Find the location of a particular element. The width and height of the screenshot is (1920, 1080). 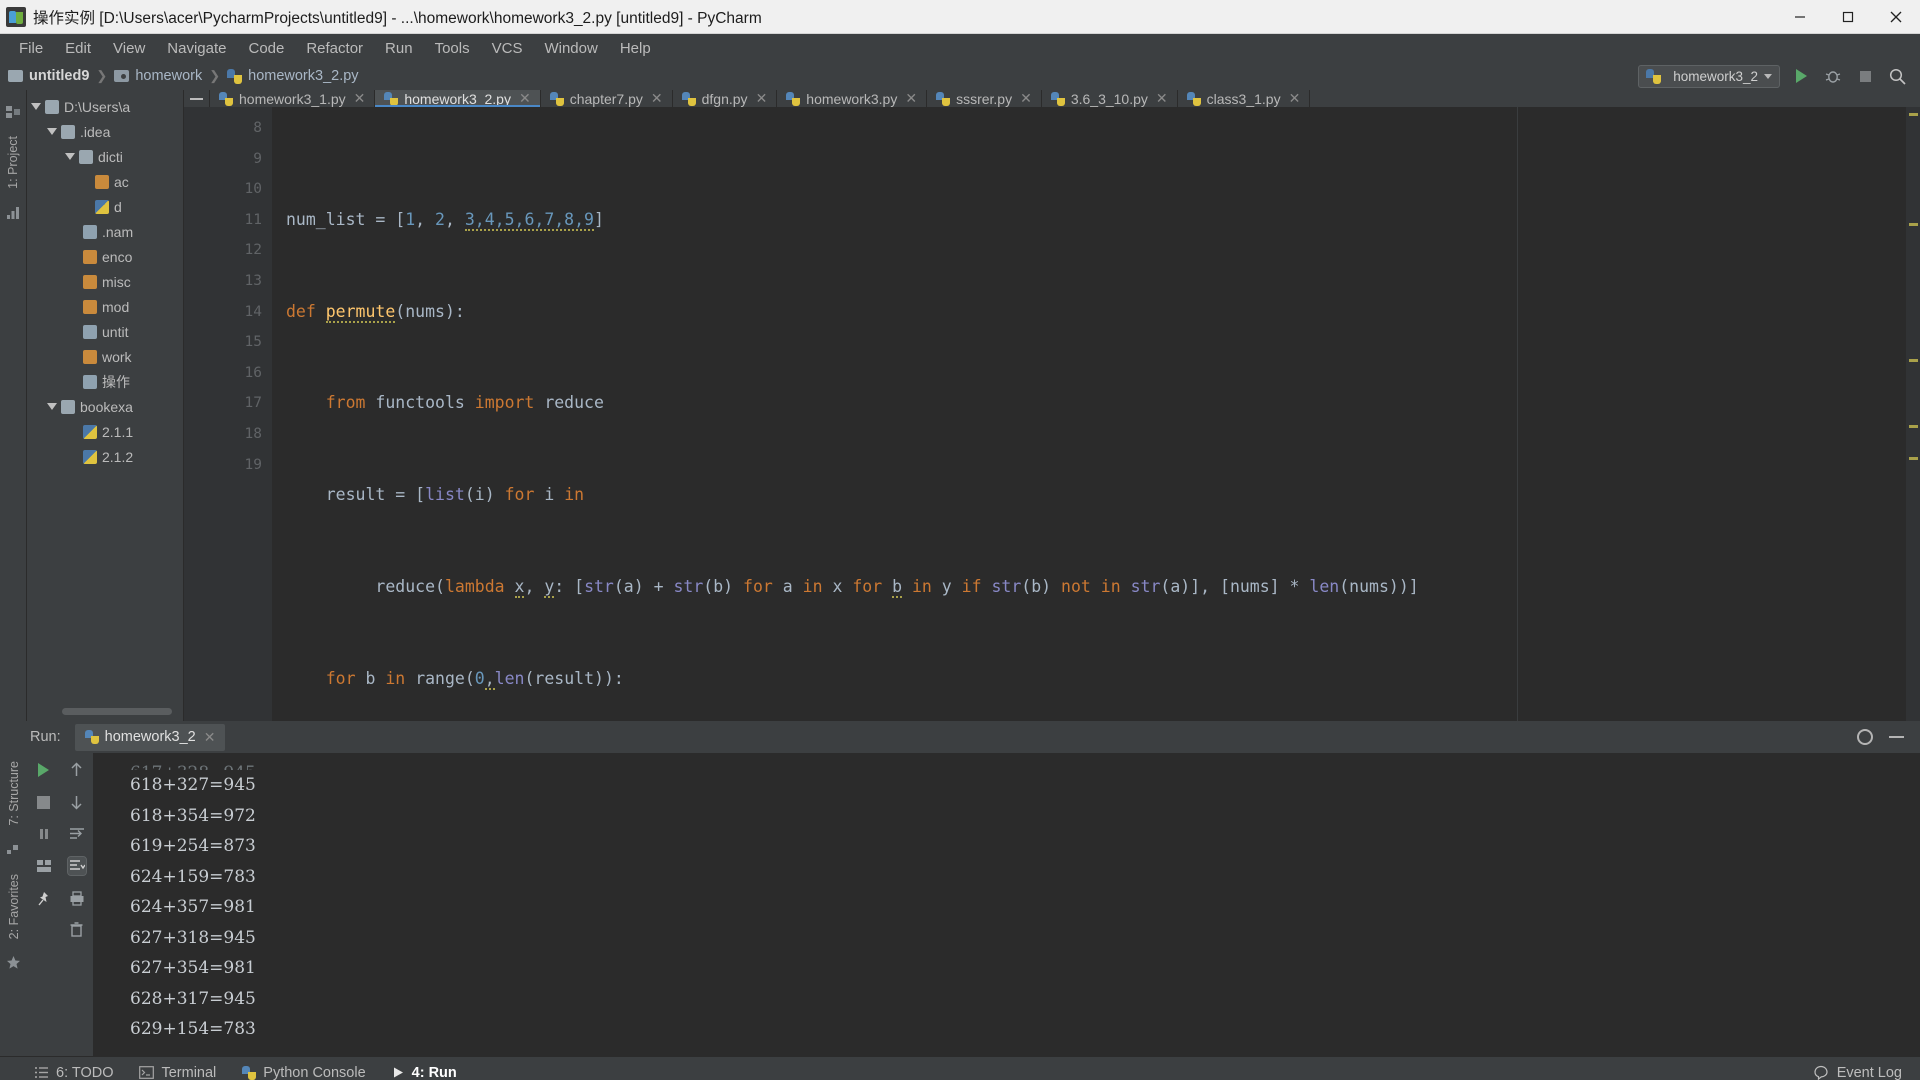

rerun-button is located at coordinates (44, 770).